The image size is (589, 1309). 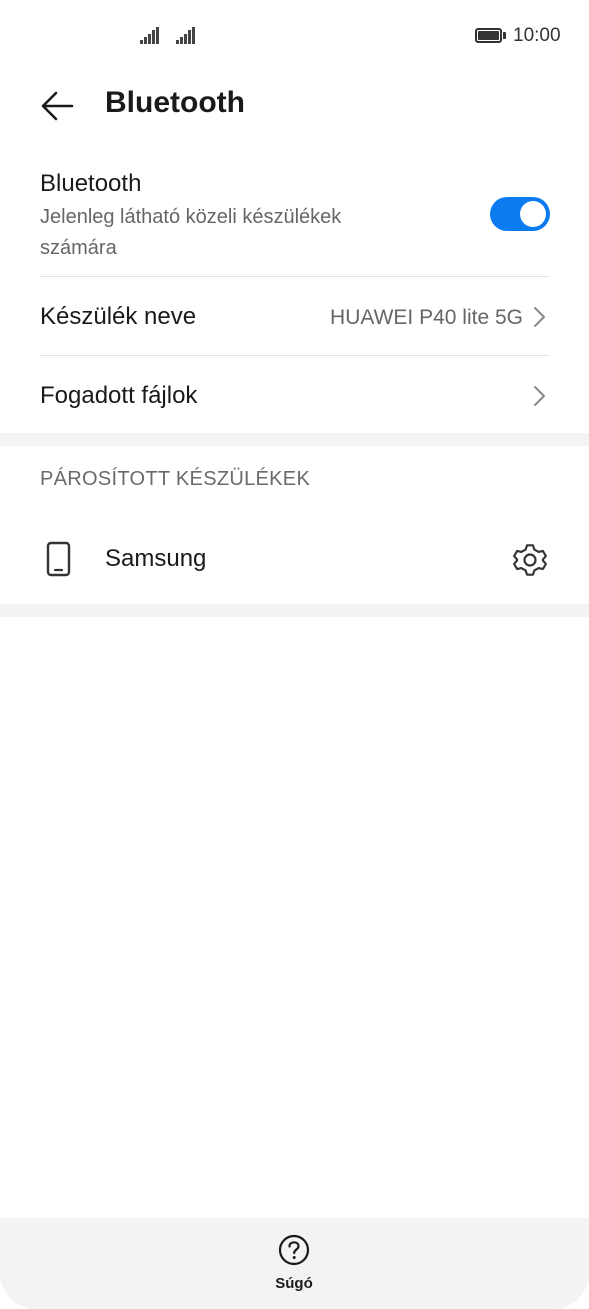 I want to click on bluetooth-toggle, so click(x=520, y=214).